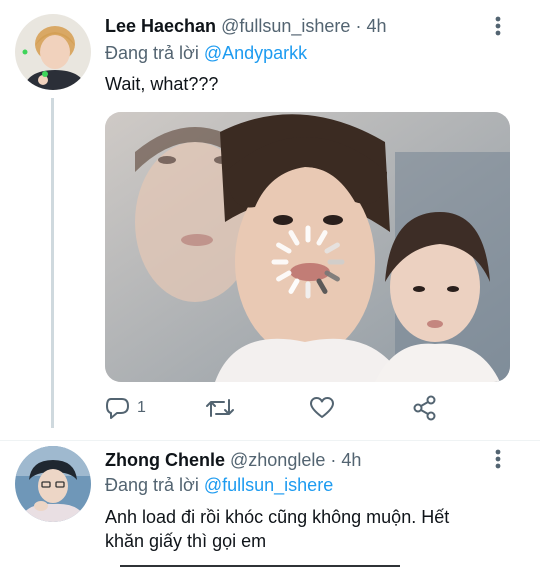  Describe the element at coordinates (275, 408) in the screenshot. I see `action-bar: 1` at that location.